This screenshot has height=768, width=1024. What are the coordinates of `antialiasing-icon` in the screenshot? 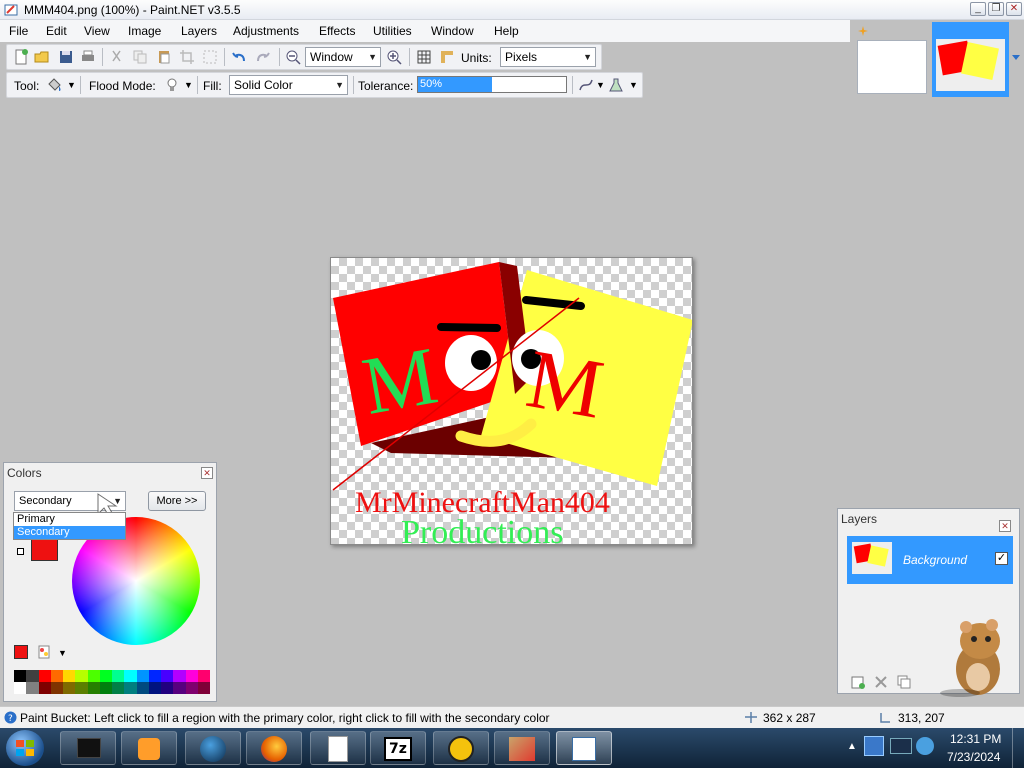 It's located at (586, 85).